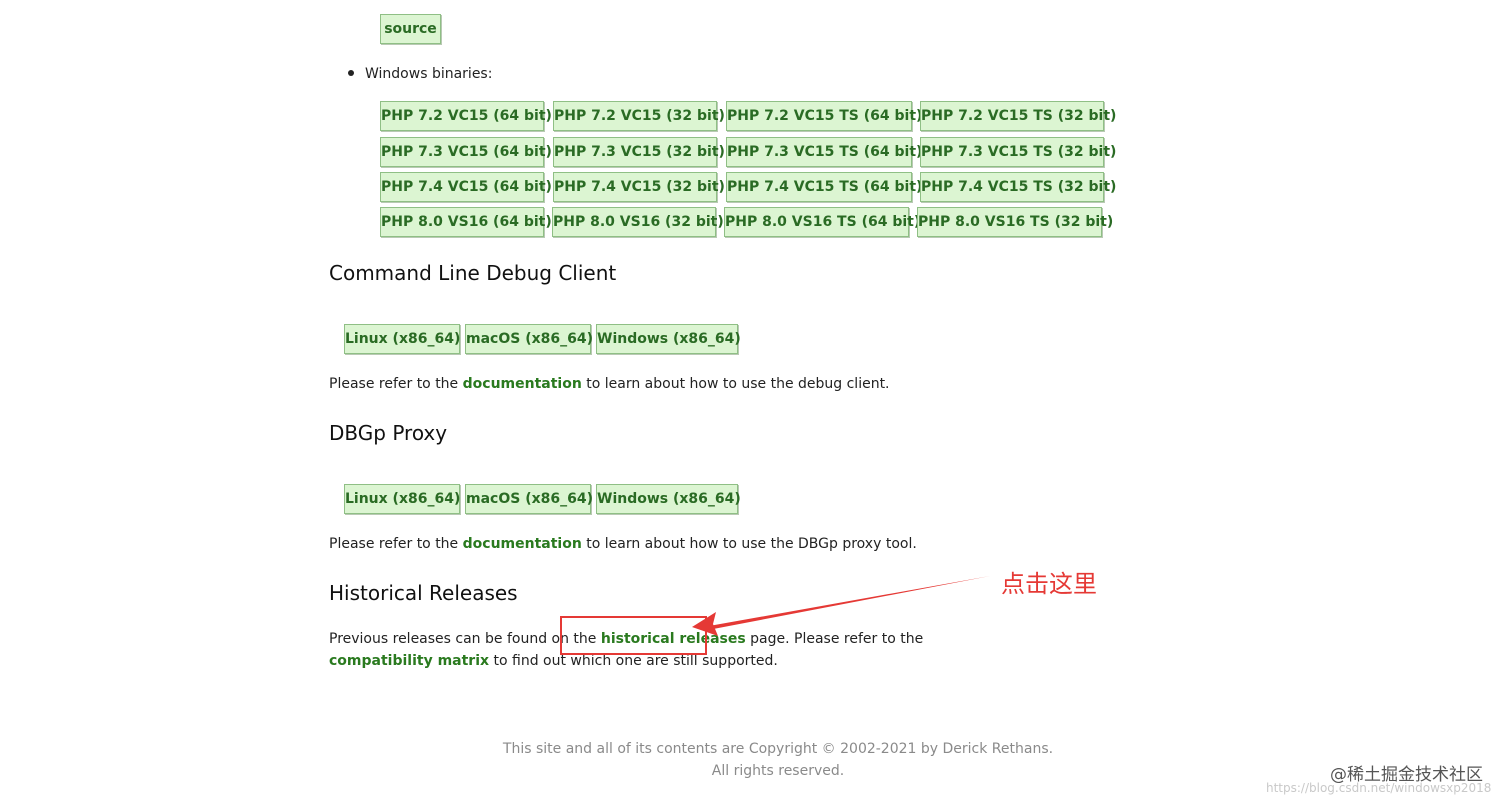 This screenshot has width=1512, height=803. Describe the element at coordinates (429, 74) in the screenshot. I see `windows-binaries-label: Windows binaries:` at that location.